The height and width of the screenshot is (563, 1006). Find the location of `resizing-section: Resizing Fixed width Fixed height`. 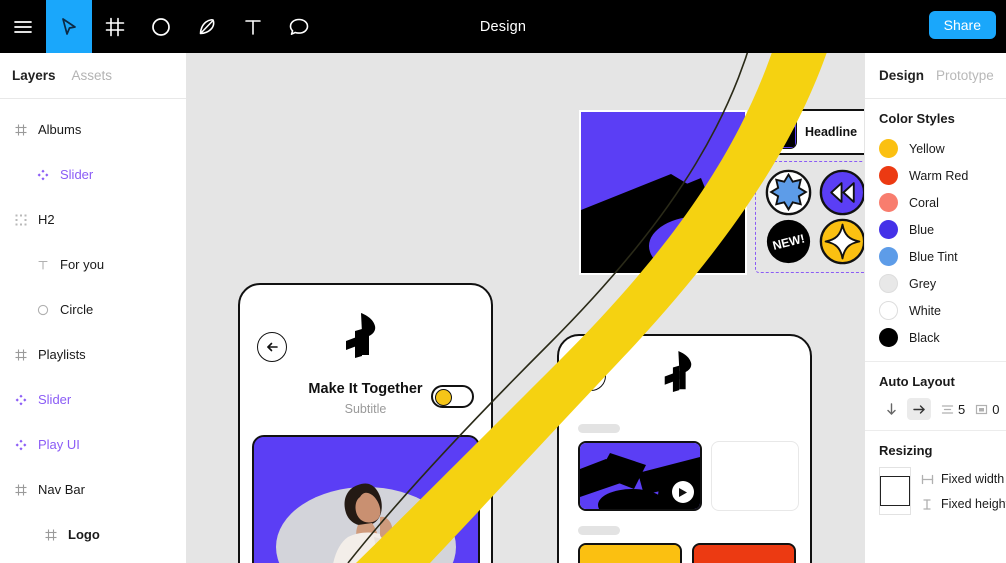

resizing-section: Resizing Fixed width Fixed height is located at coordinates (935, 478).